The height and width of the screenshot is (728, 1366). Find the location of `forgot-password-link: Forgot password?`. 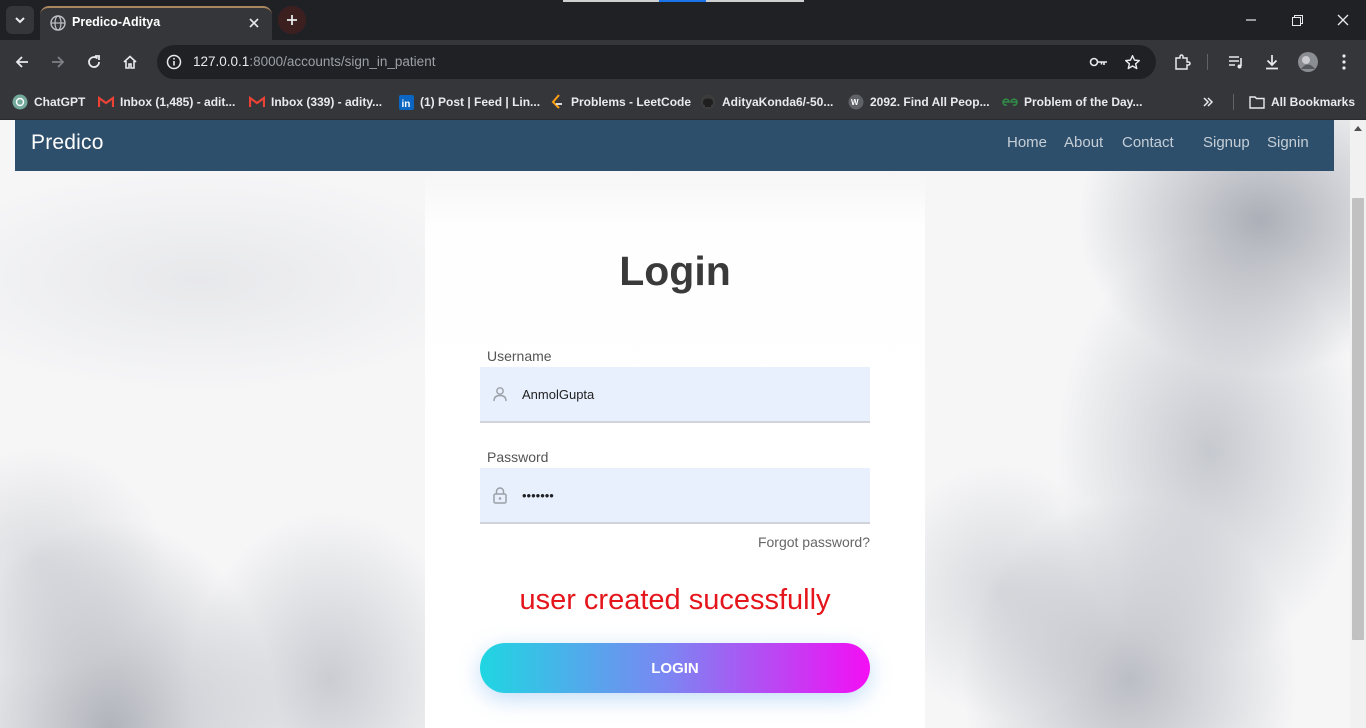

forgot-password-link: Forgot password? is located at coordinates (814, 542).